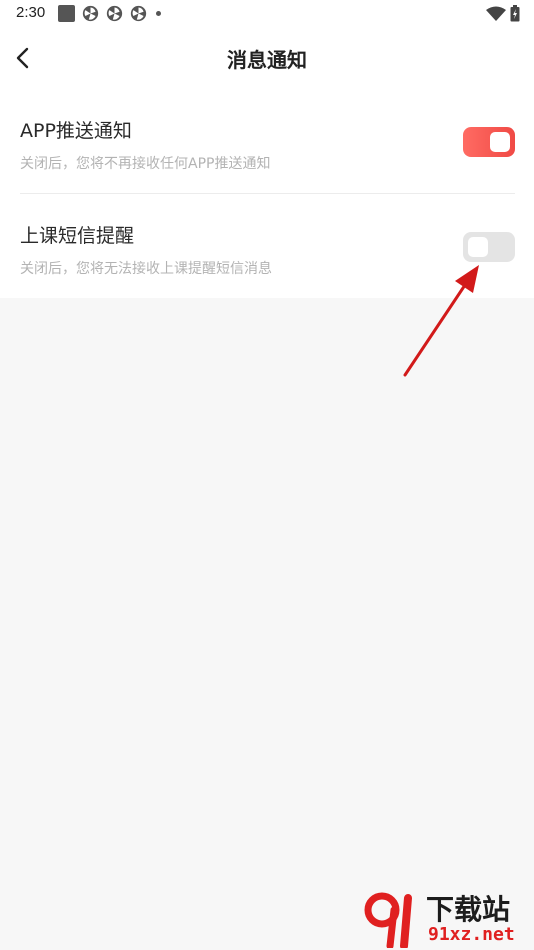 The image size is (534, 950). What do you see at coordinates (267, 14) in the screenshot?
I see `status-bar: 2:30` at bounding box center [267, 14].